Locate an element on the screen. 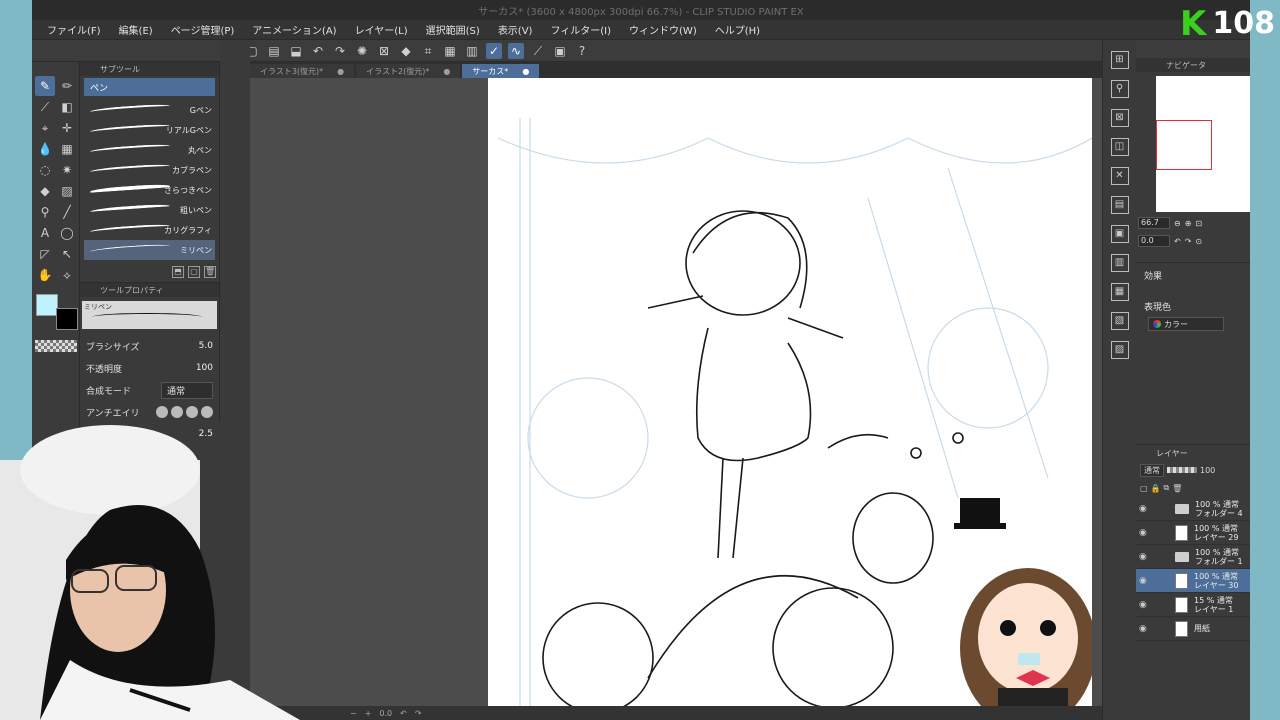  eraser-icon: ◧ is located at coordinates (67, 107).